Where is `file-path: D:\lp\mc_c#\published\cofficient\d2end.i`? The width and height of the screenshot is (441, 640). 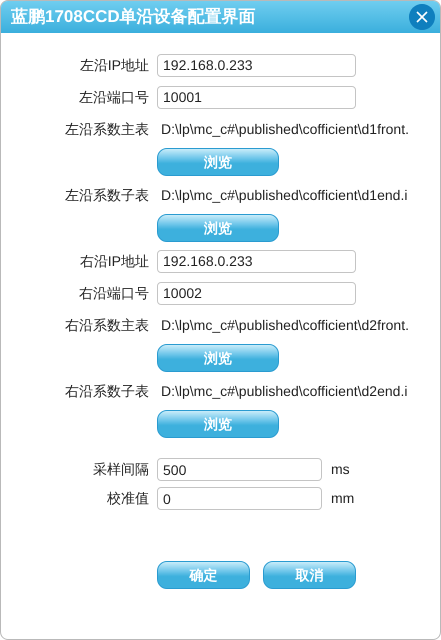 file-path: D:\lp\mc_c#\published\cofficient\d2end.i is located at coordinates (284, 391).